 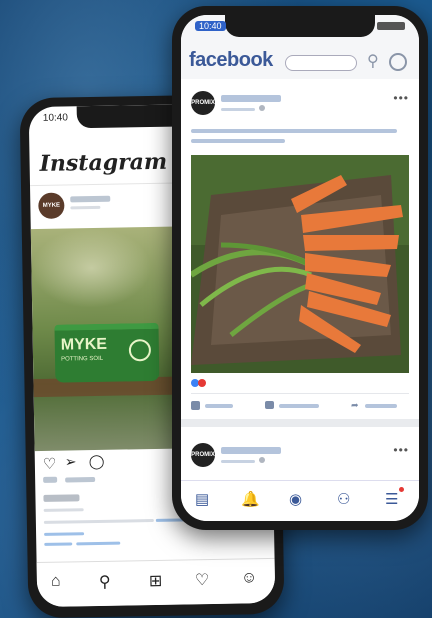 What do you see at coordinates (391, 26) in the screenshot?
I see `wifi-battery-icons` at bounding box center [391, 26].